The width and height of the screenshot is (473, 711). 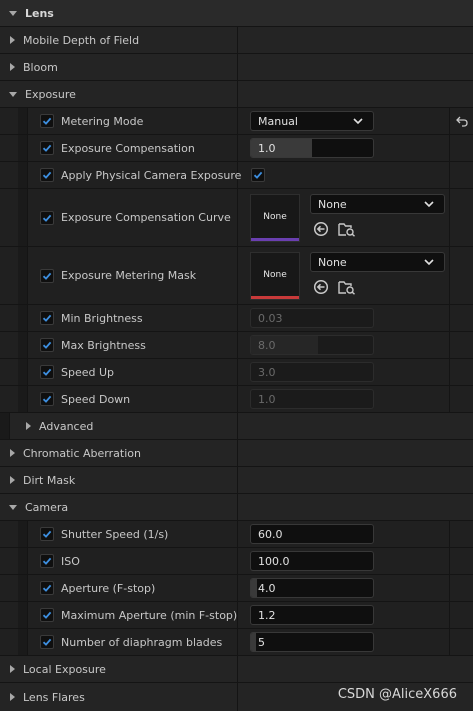 What do you see at coordinates (142, 642) in the screenshot?
I see `blades-label: Number of diaphragm blades` at bounding box center [142, 642].